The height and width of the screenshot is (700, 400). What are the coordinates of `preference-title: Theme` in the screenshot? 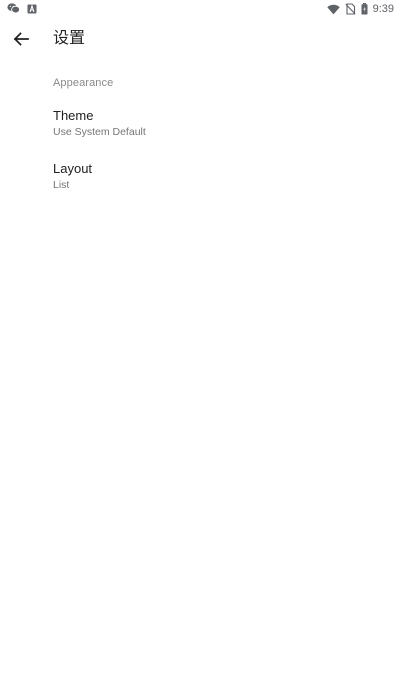 It's located at (73, 115).